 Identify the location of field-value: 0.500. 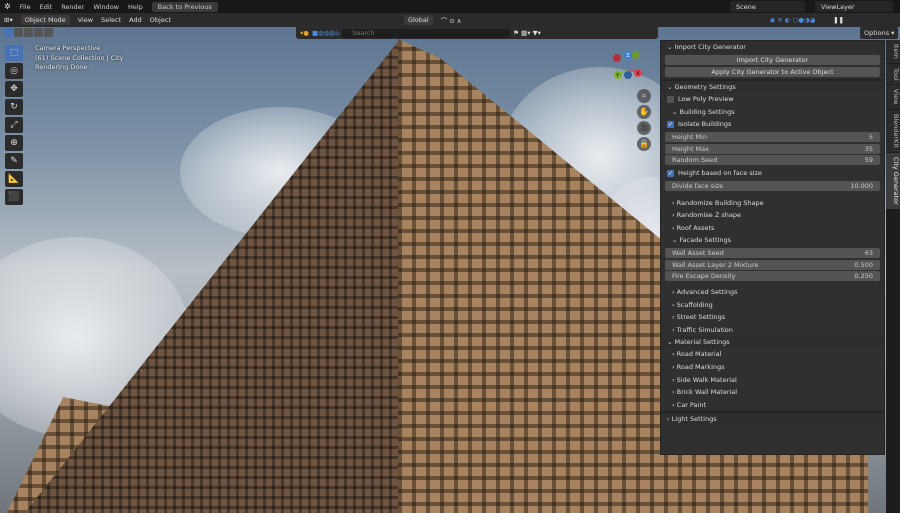
(863, 264).